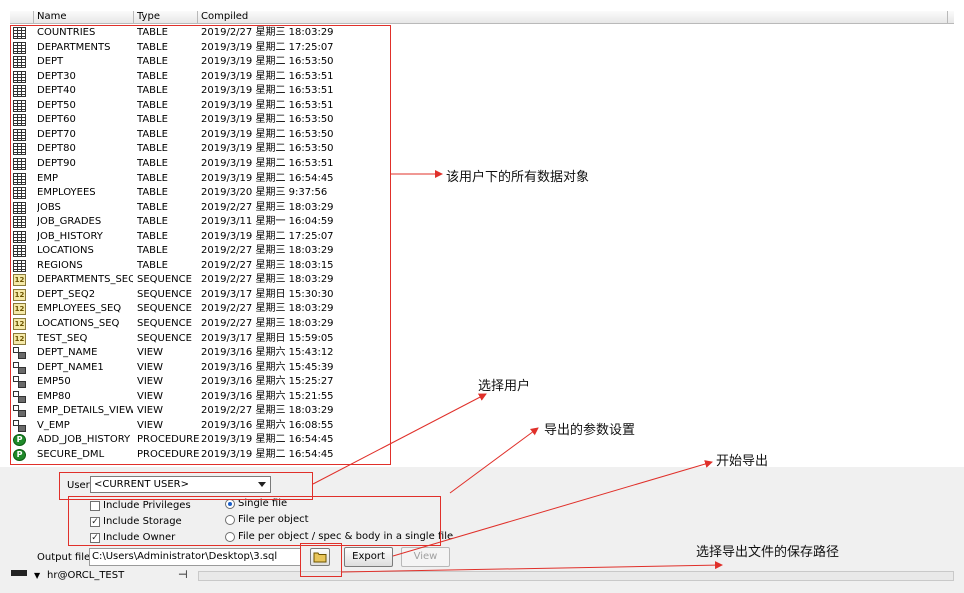  Describe the element at coordinates (742, 461) in the screenshot. I see `annotation-start-export: 开始导出` at that location.